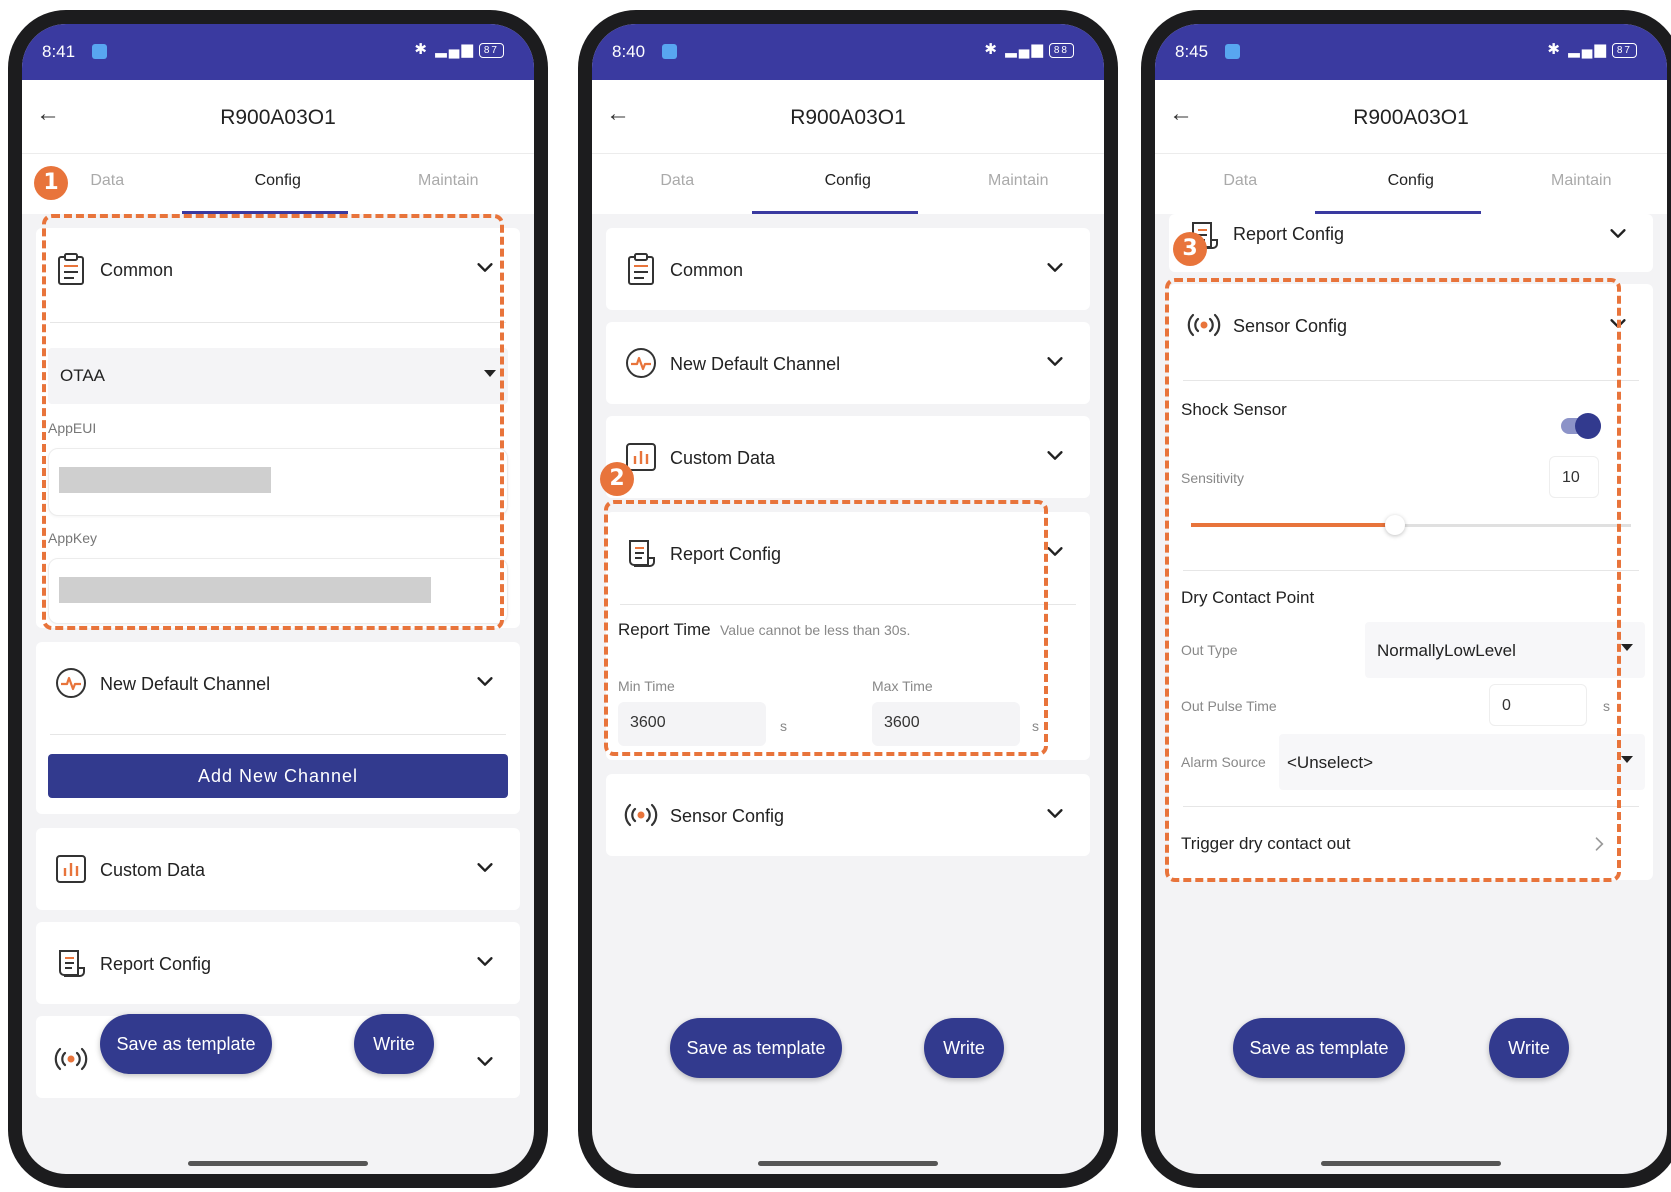 This screenshot has width=1671, height=1192. Describe the element at coordinates (902, 686) in the screenshot. I see `max-time-label: Max Time` at that location.